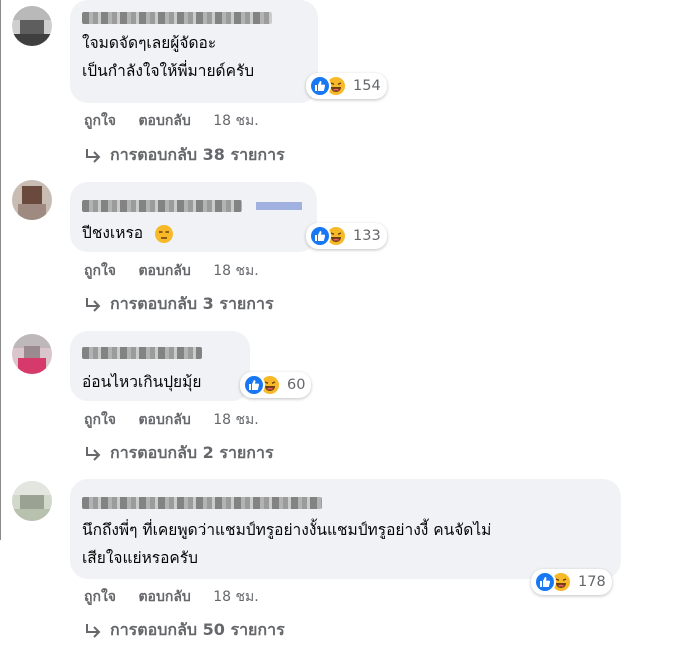 This screenshot has height=646, width=673. Describe the element at coordinates (193, 217) in the screenshot. I see `comment-bubble: ปีชงเหรอ` at that location.